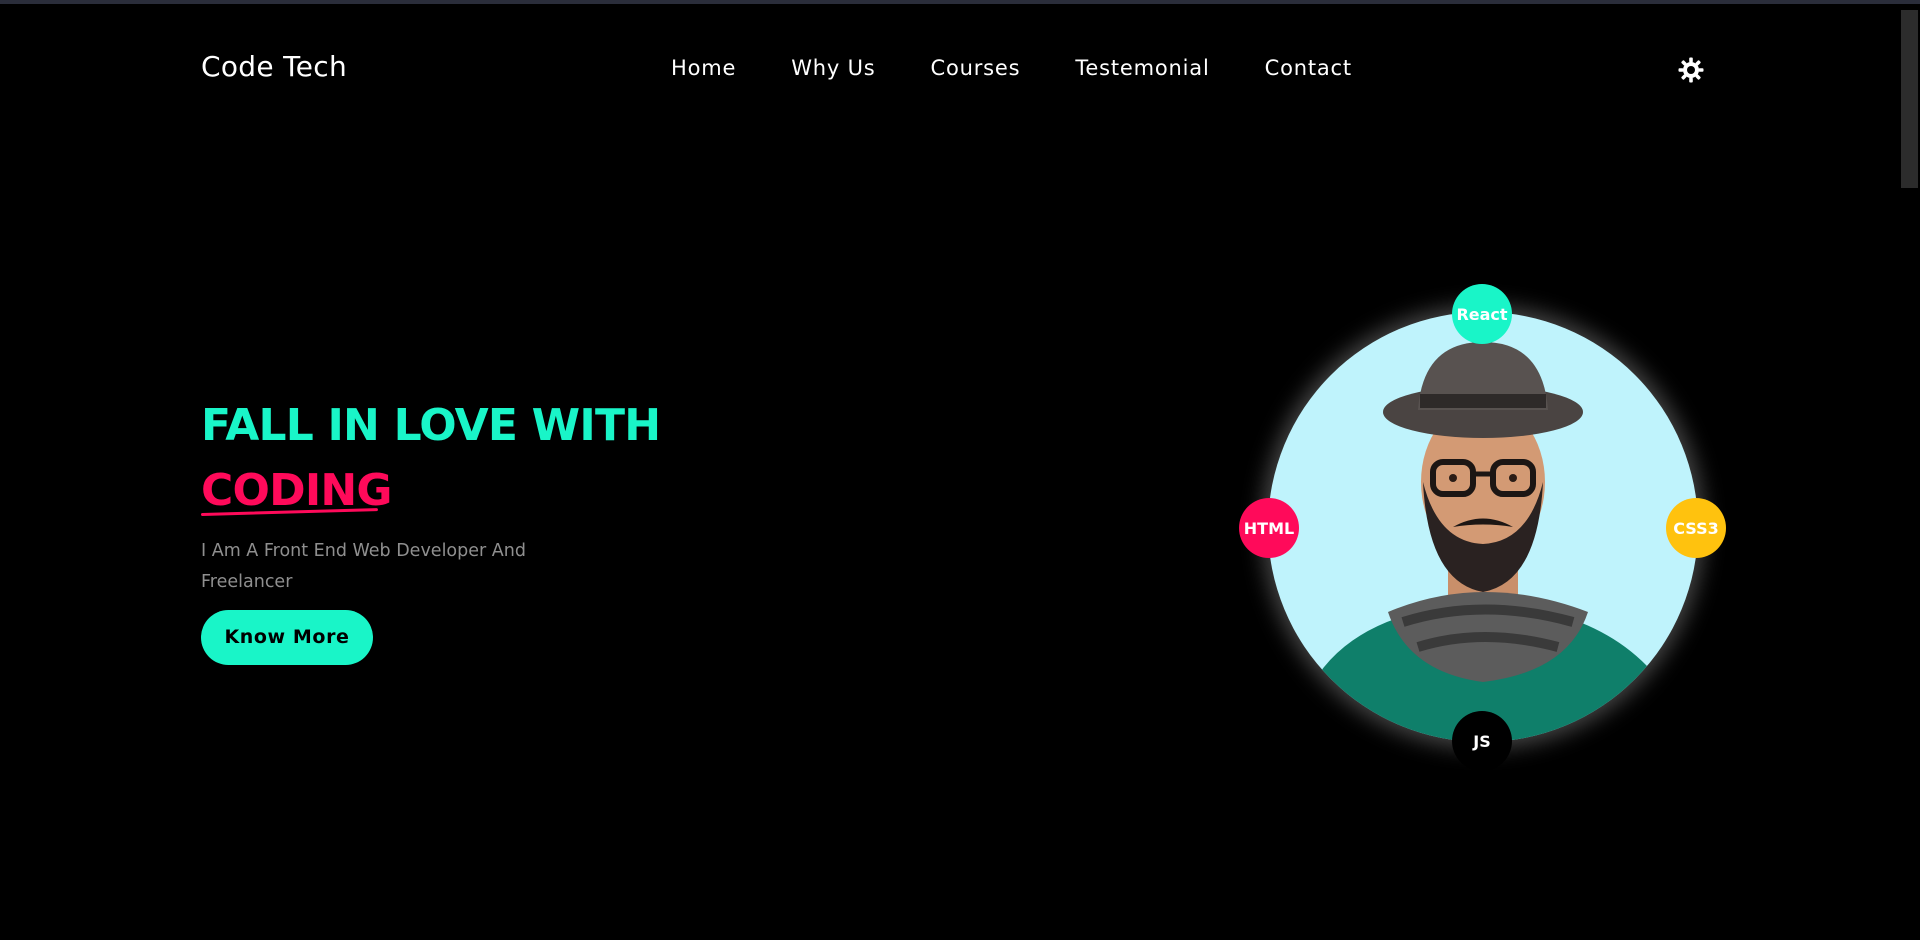 This screenshot has width=1920, height=940. Describe the element at coordinates (1269, 528) in the screenshot. I see `skill-badge-html: HTML` at that location.